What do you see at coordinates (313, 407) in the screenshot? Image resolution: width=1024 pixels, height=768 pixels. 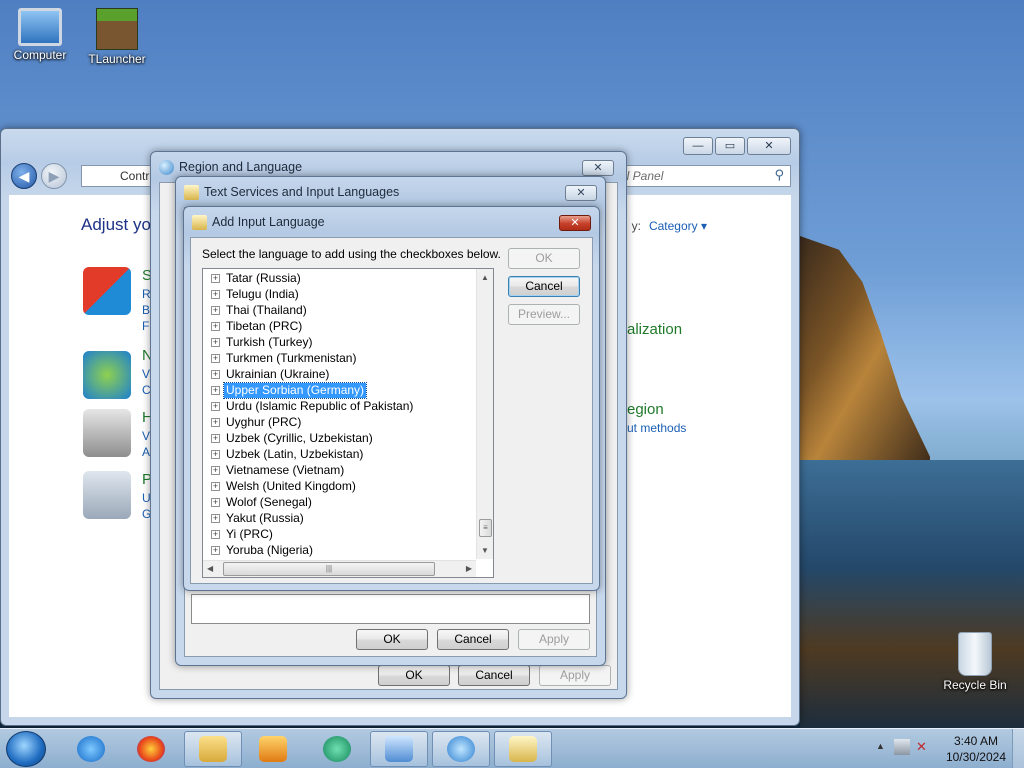 I see `language-item: + Urdu (Islamic Republic of Pakistan)` at bounding box center [313, 407].